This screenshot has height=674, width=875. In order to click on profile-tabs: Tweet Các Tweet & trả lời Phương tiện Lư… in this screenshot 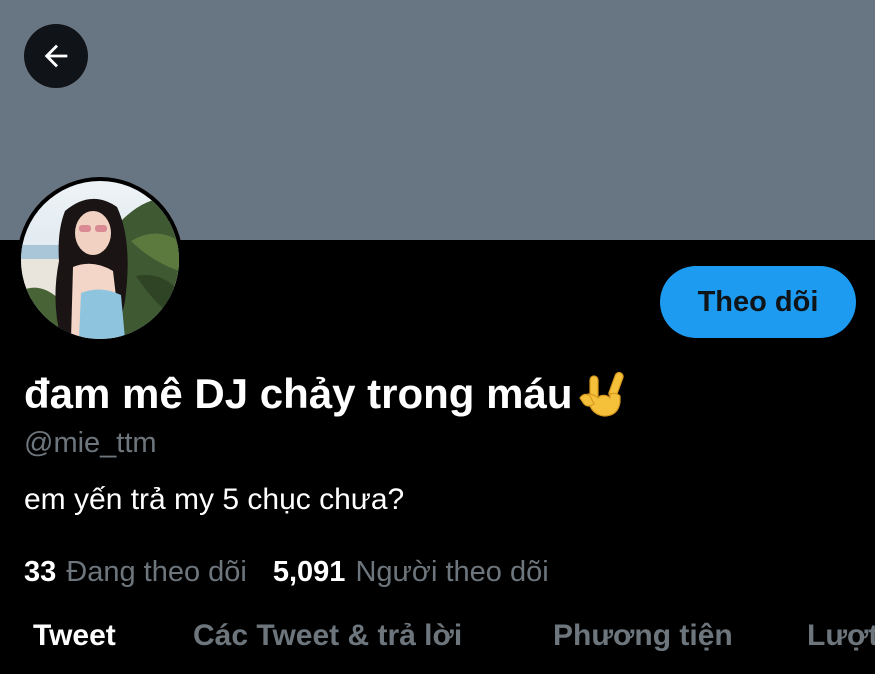, I will do `click(437, 643)`.